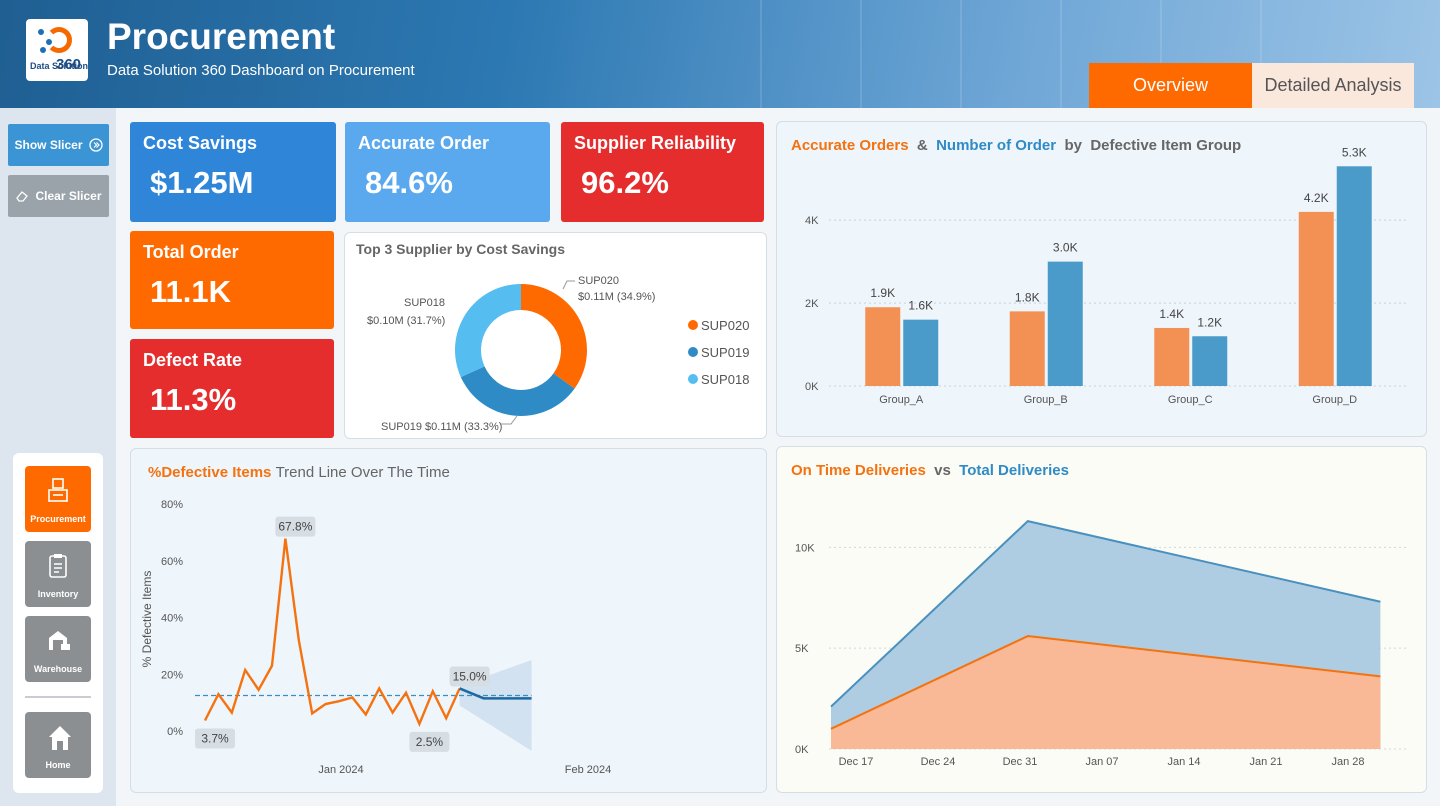 The width and height of the screenshot is (1440, 806). Describe the element at coordinates (509, 420) in the screenshot. I see `donut-leader-sup019` at that location.